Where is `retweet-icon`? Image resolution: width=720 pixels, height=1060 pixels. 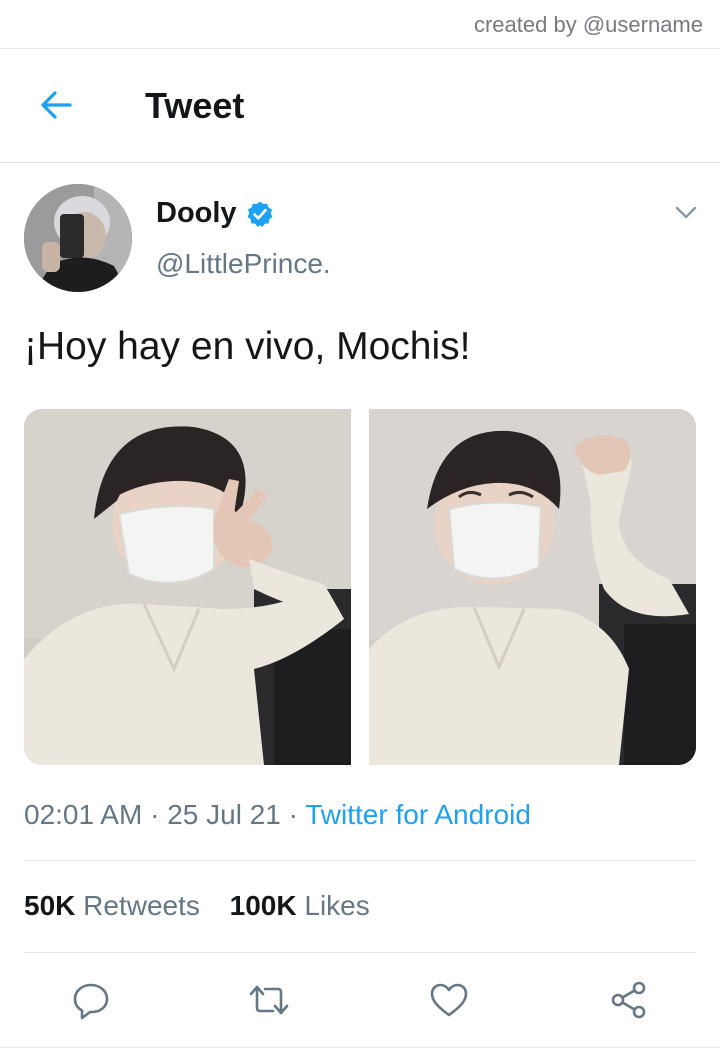
retweet-icon is located at coordinates (269, 1000).